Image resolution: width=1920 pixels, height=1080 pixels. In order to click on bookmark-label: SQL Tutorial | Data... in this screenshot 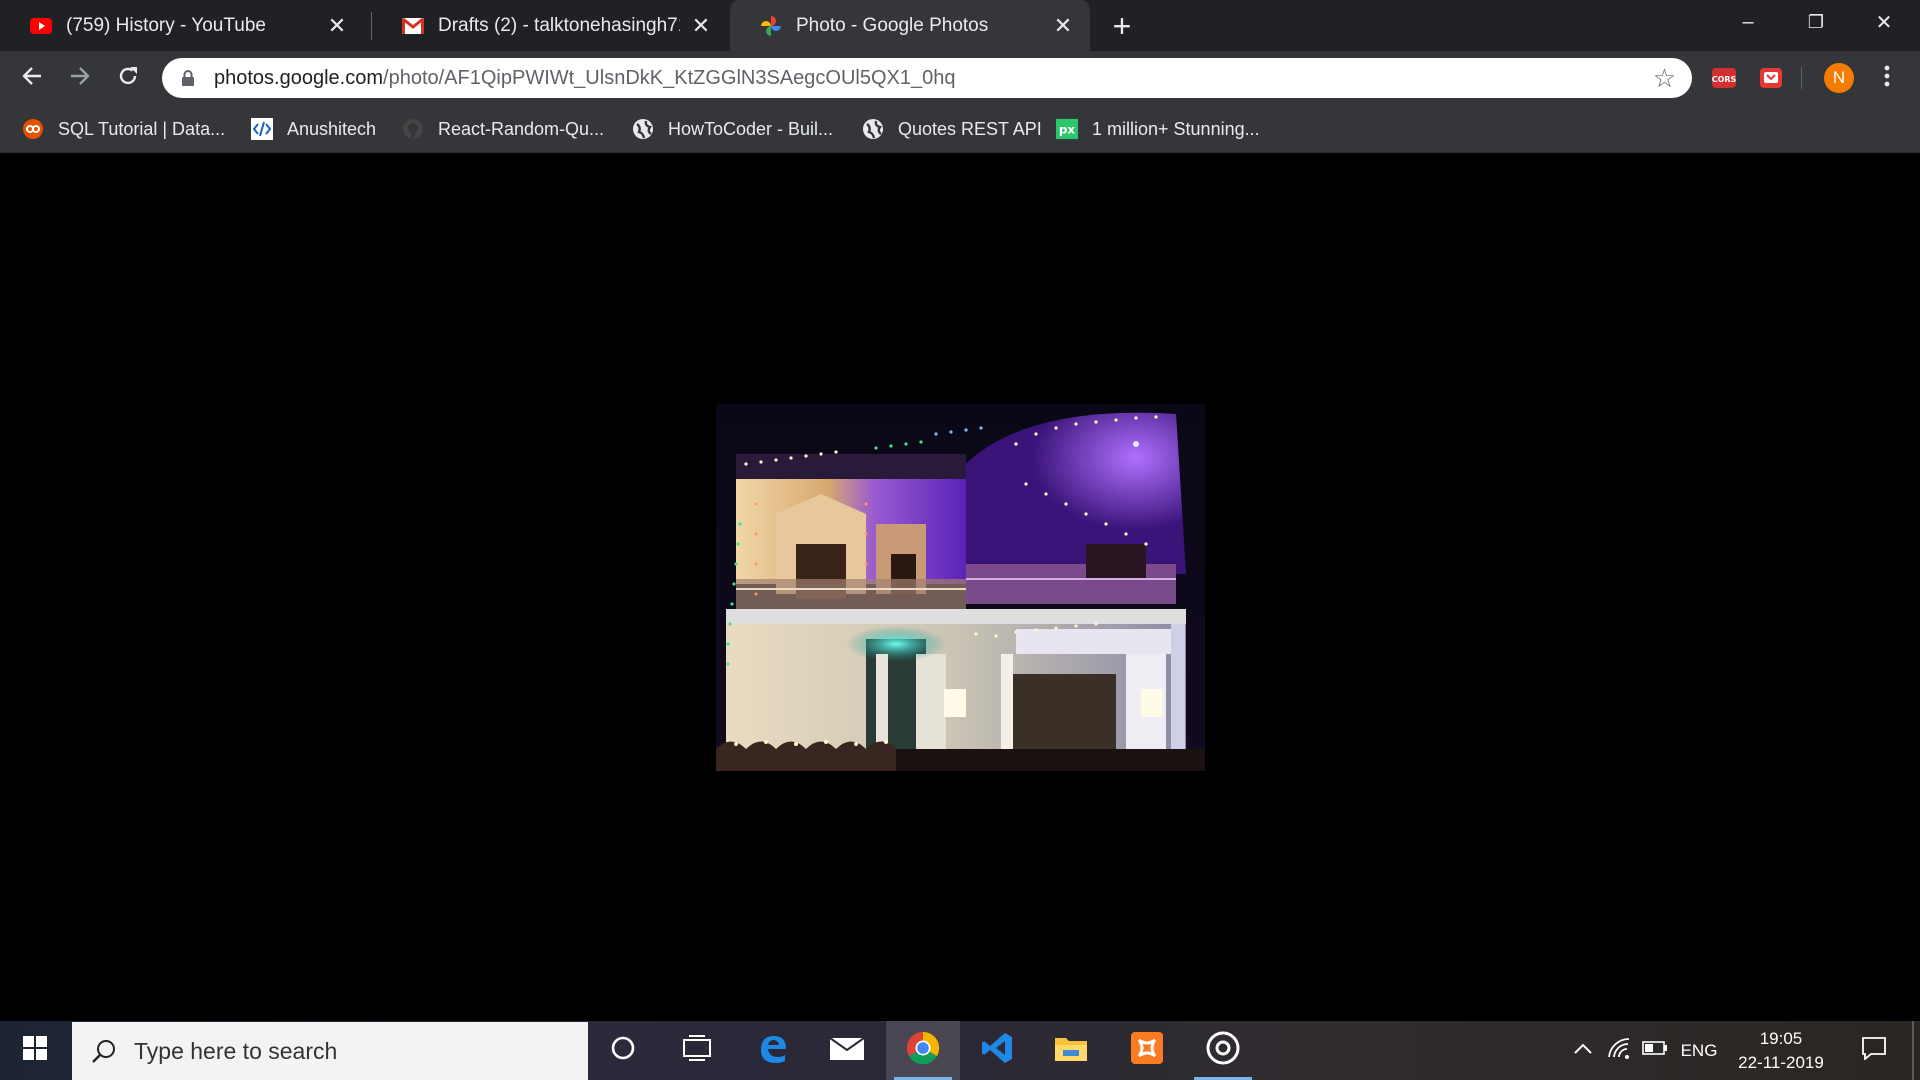, I will do `click(142, 128)`.